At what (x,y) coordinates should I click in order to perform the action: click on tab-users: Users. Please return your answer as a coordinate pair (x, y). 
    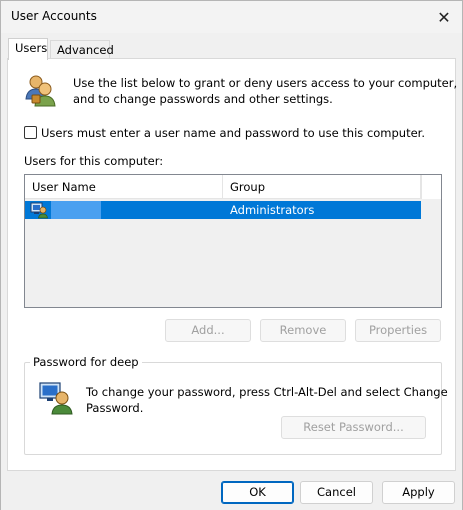
    Looking at the image, I should click on (28, 49).